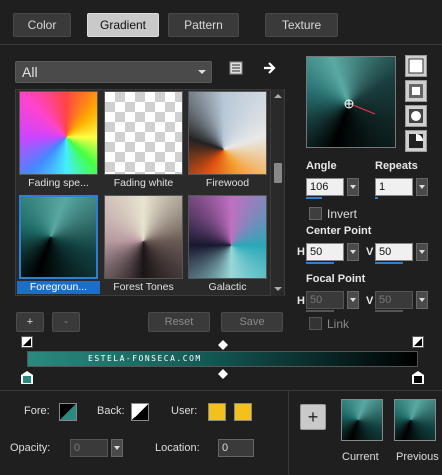  I want to click on remove-gradient-button: -, so click(66, 322).